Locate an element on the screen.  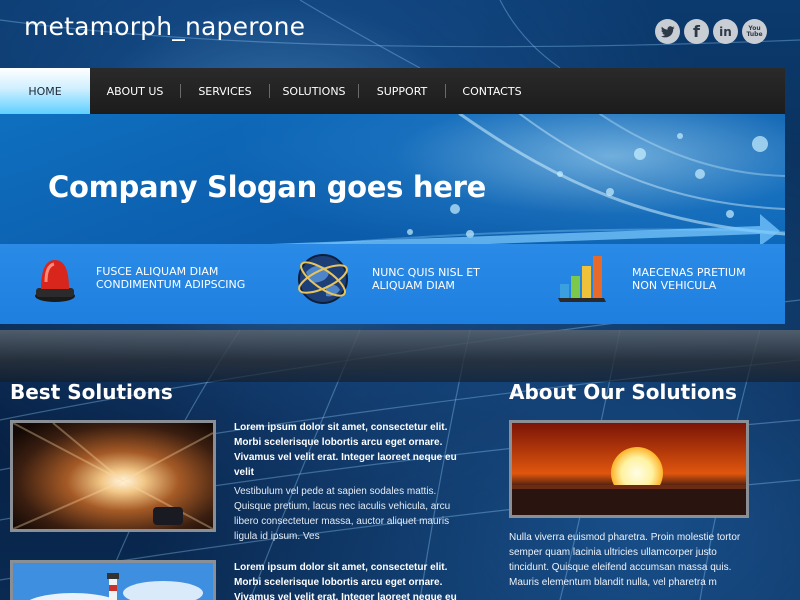
social-links: f in You Tube is located at coordinates (711, 31).